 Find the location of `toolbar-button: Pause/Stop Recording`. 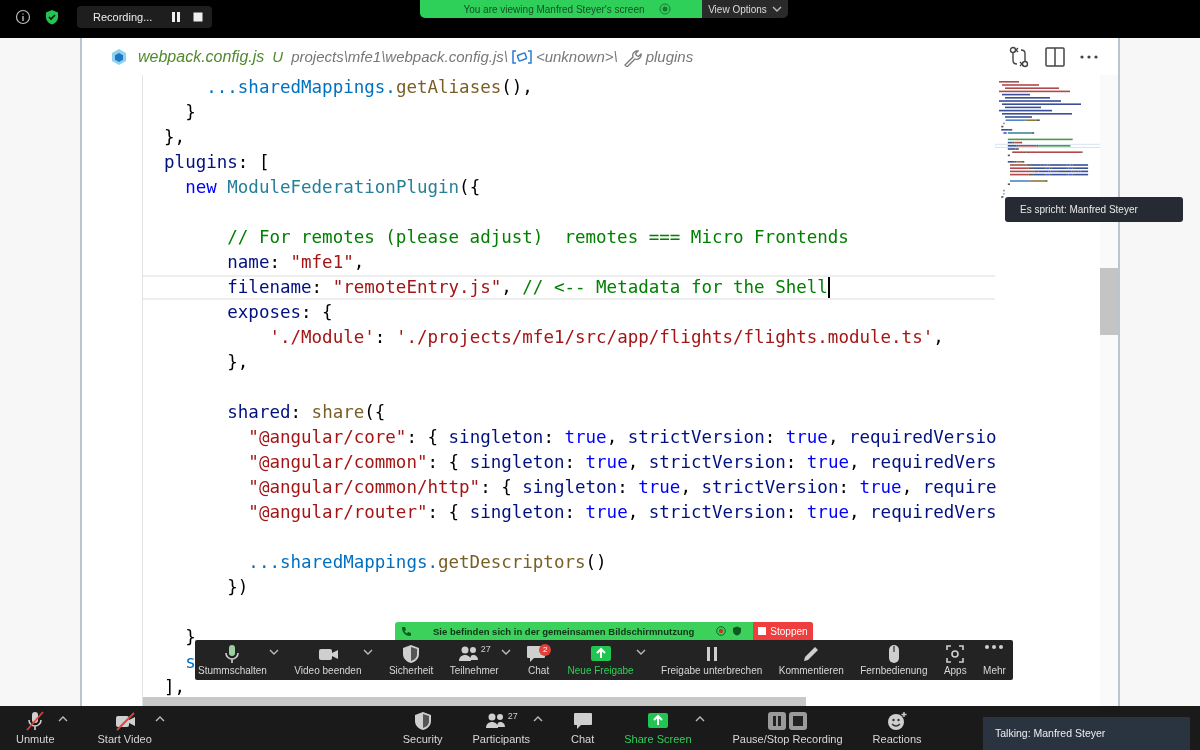

toolbar-button: Pause/Stop Recording is located at coordinates (787, 728).